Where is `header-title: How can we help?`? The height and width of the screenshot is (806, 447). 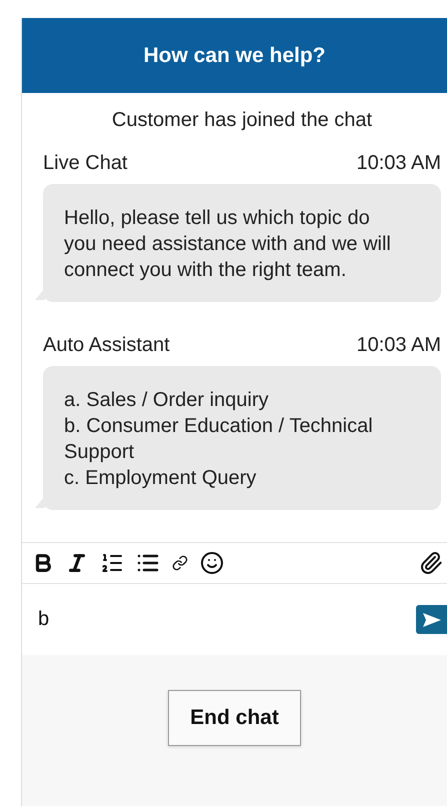
header-title: How can we help? is located at coordinates (234, 56).